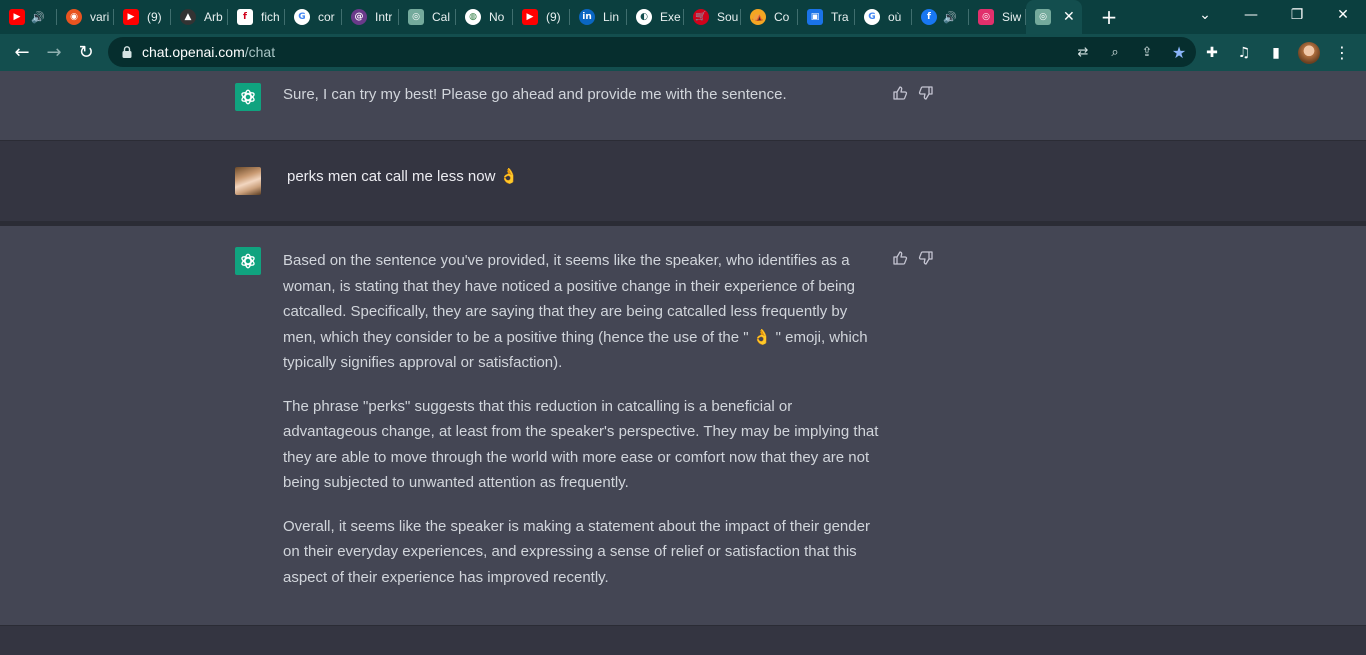  What do you see at coordinates (86, 53) in the screenshot?
I see `reload-icon: ↻` at bounding box center [86, 53].